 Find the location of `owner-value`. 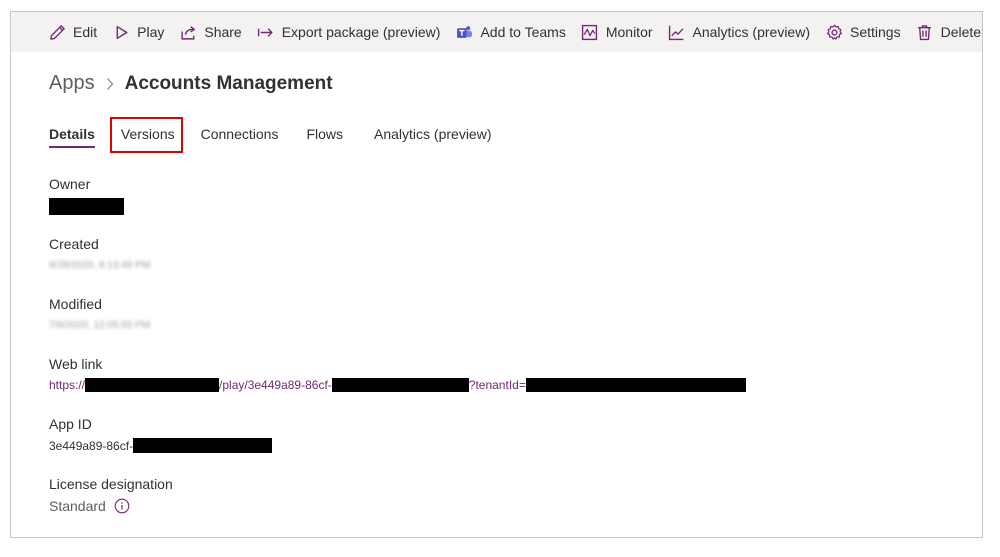

owner-value is located at coordinates (86, 207).